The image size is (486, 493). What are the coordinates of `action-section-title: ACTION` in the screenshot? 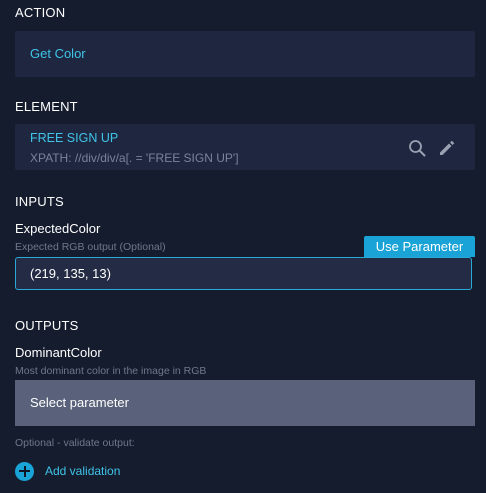 It's located at (40, 12).